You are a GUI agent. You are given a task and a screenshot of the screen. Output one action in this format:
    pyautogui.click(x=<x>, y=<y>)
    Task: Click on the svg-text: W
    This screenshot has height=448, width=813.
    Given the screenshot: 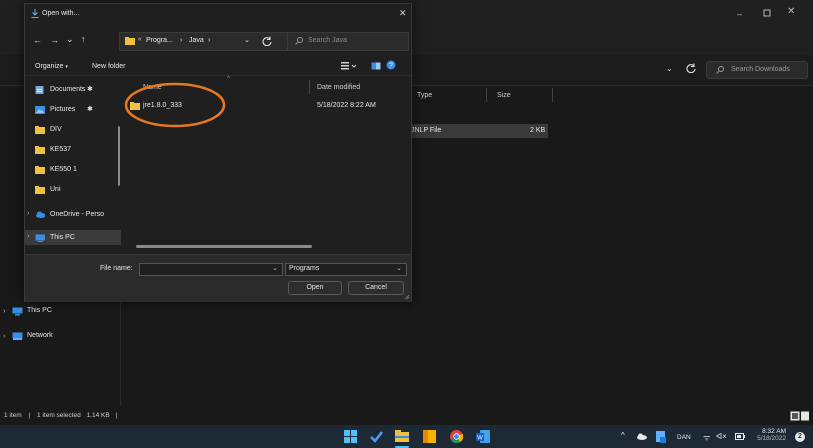 What is the action you would take?
    pyautogui.click(x=480, y=439)
    